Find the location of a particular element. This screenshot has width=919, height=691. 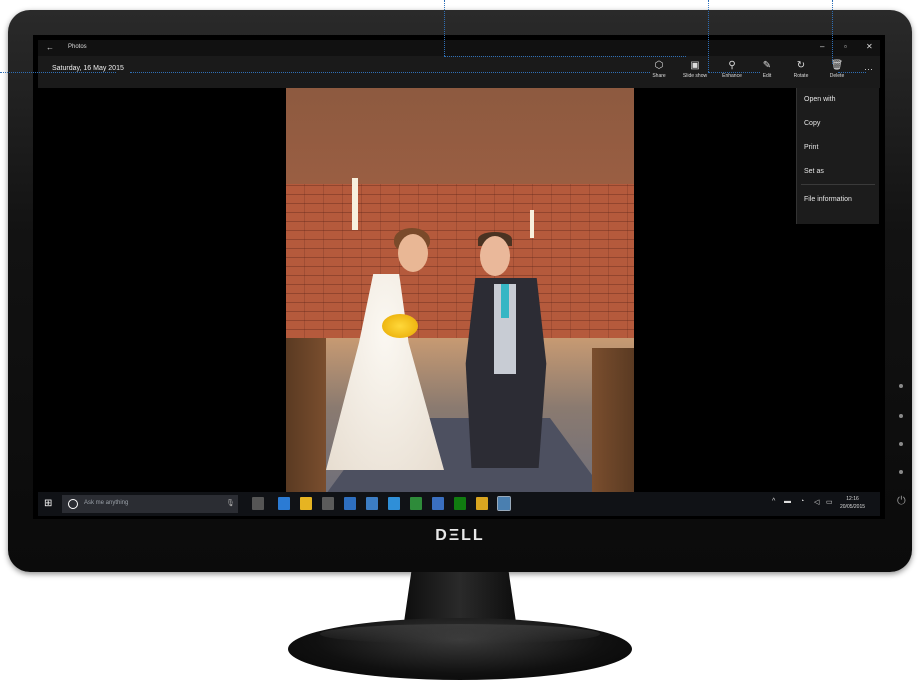

pew-left is located at coordinates (306, 416).